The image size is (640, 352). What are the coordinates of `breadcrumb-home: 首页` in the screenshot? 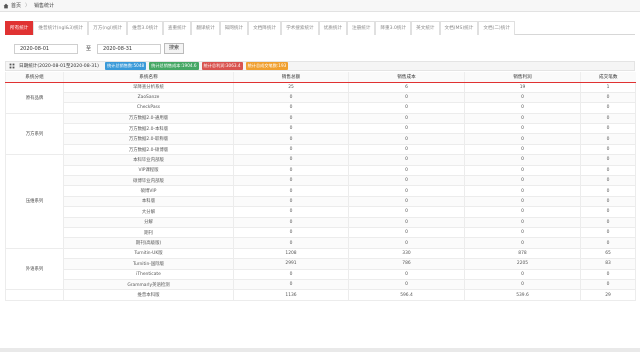 It's located at (16, 5).